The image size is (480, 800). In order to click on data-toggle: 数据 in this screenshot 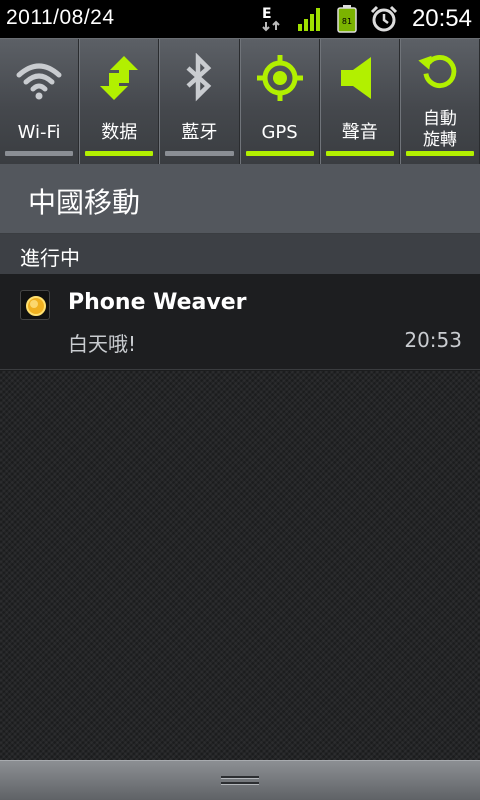, I will do `click(119, 101)`.